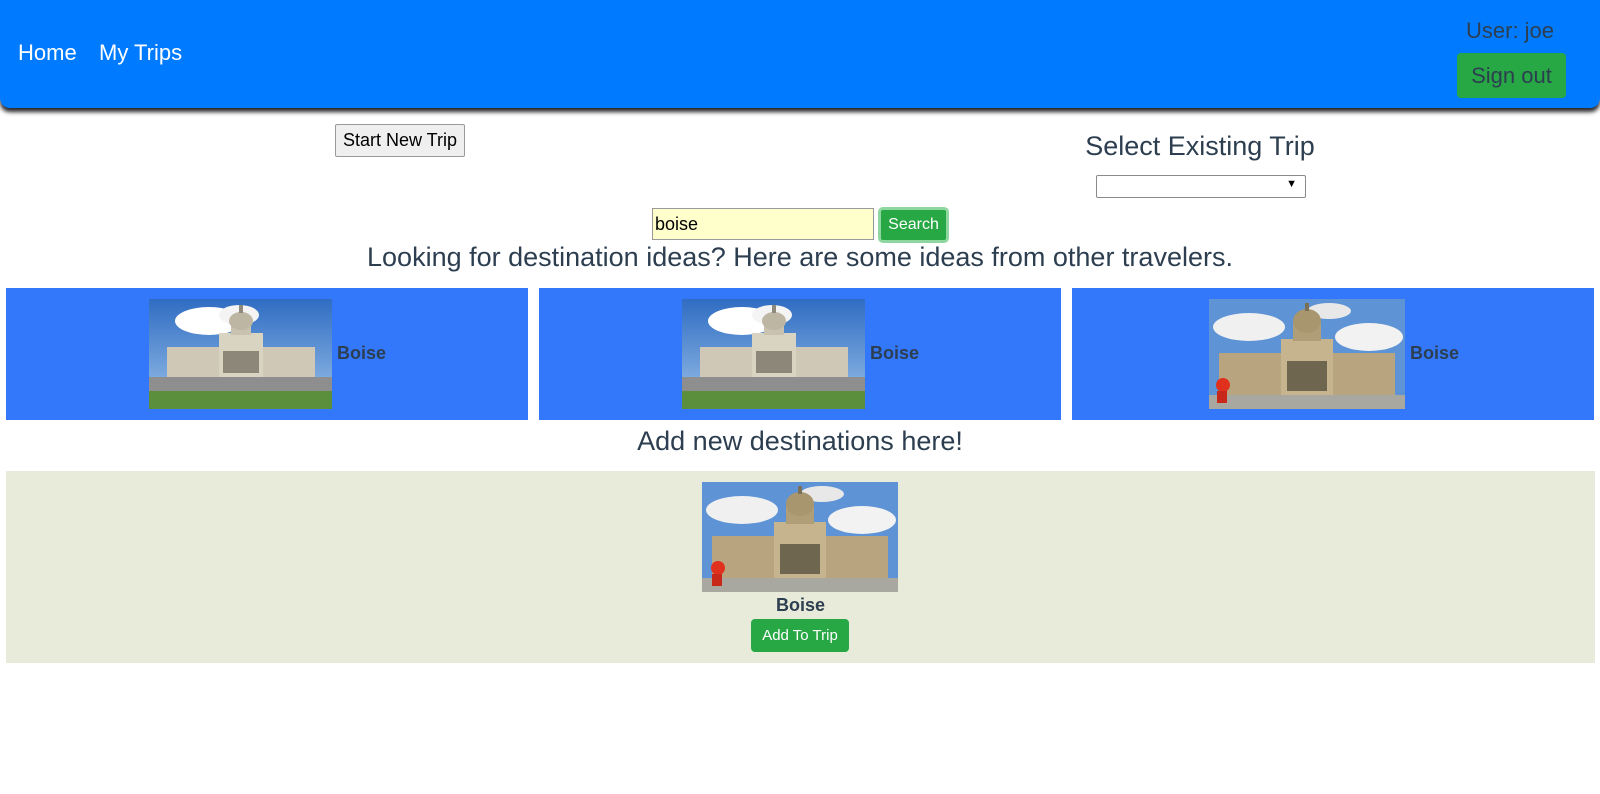 This screenshot has height=794, width=1600. What do you see at coordinates (800, 54) in the screenshot?
I see `top-navbar: Home My Trips User: joe Sign out` at bounding box center [800, 54].